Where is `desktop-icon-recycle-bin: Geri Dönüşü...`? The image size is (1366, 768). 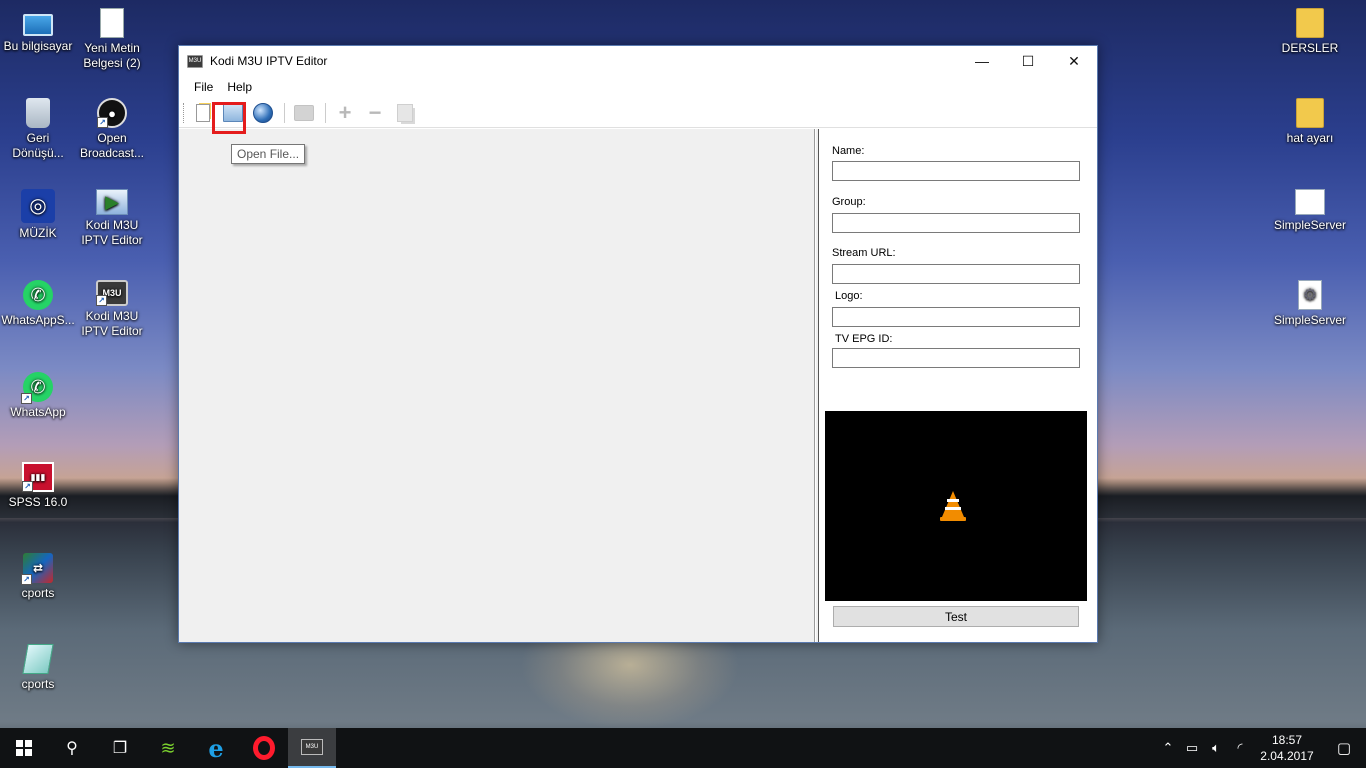
desktop-icon-recycle-bin: Geri Dönüşü... is located at coordinates (38, 129).